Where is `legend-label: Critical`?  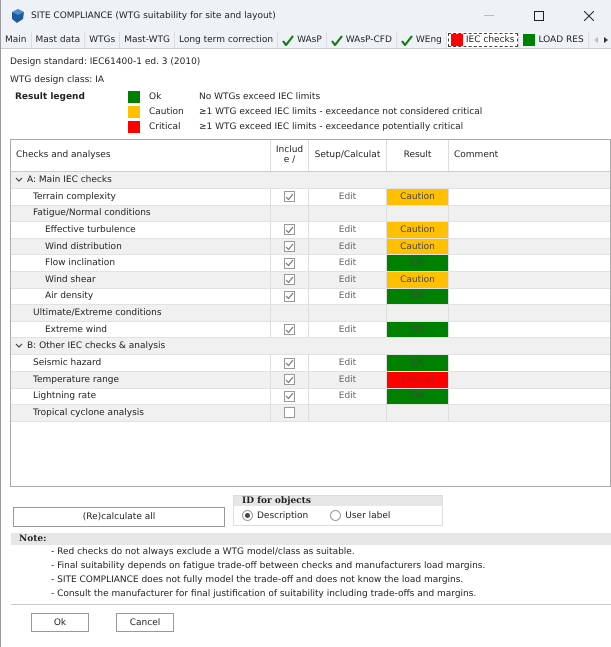
legend-label: Critical is located at coordinates (165, 127).